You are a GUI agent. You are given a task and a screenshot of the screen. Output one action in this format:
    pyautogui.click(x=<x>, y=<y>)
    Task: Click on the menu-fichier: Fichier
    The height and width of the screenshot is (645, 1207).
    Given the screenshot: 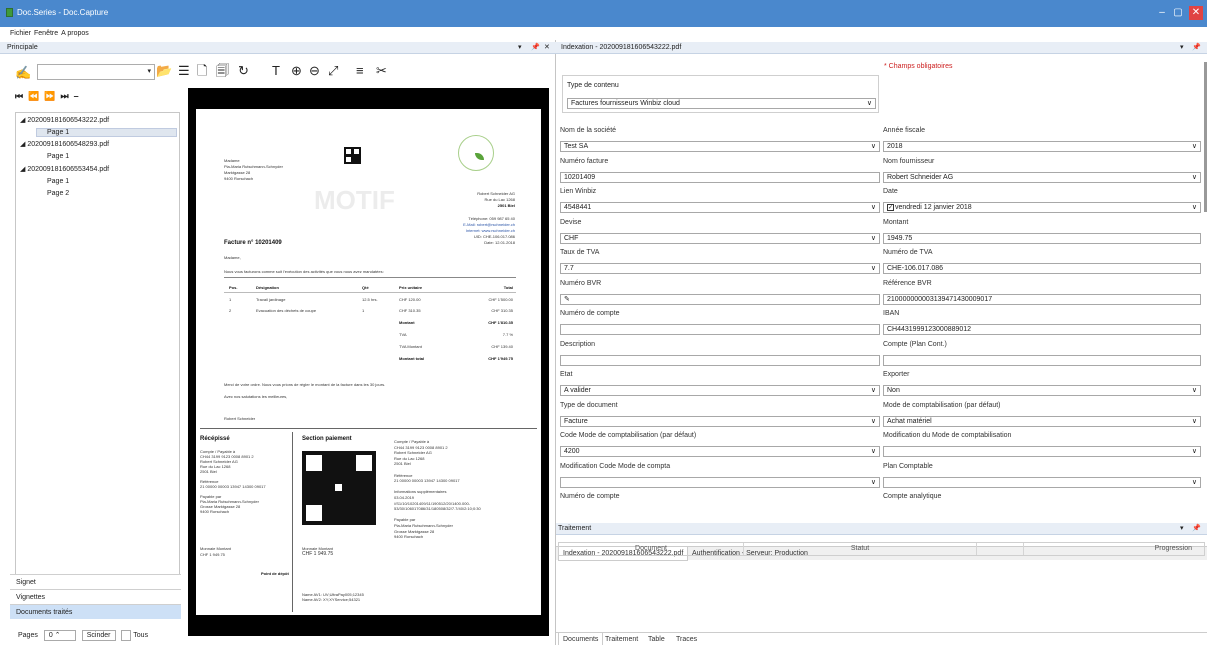 What is the action you would take?
    pyautogui.click(x=20, y=33)
    